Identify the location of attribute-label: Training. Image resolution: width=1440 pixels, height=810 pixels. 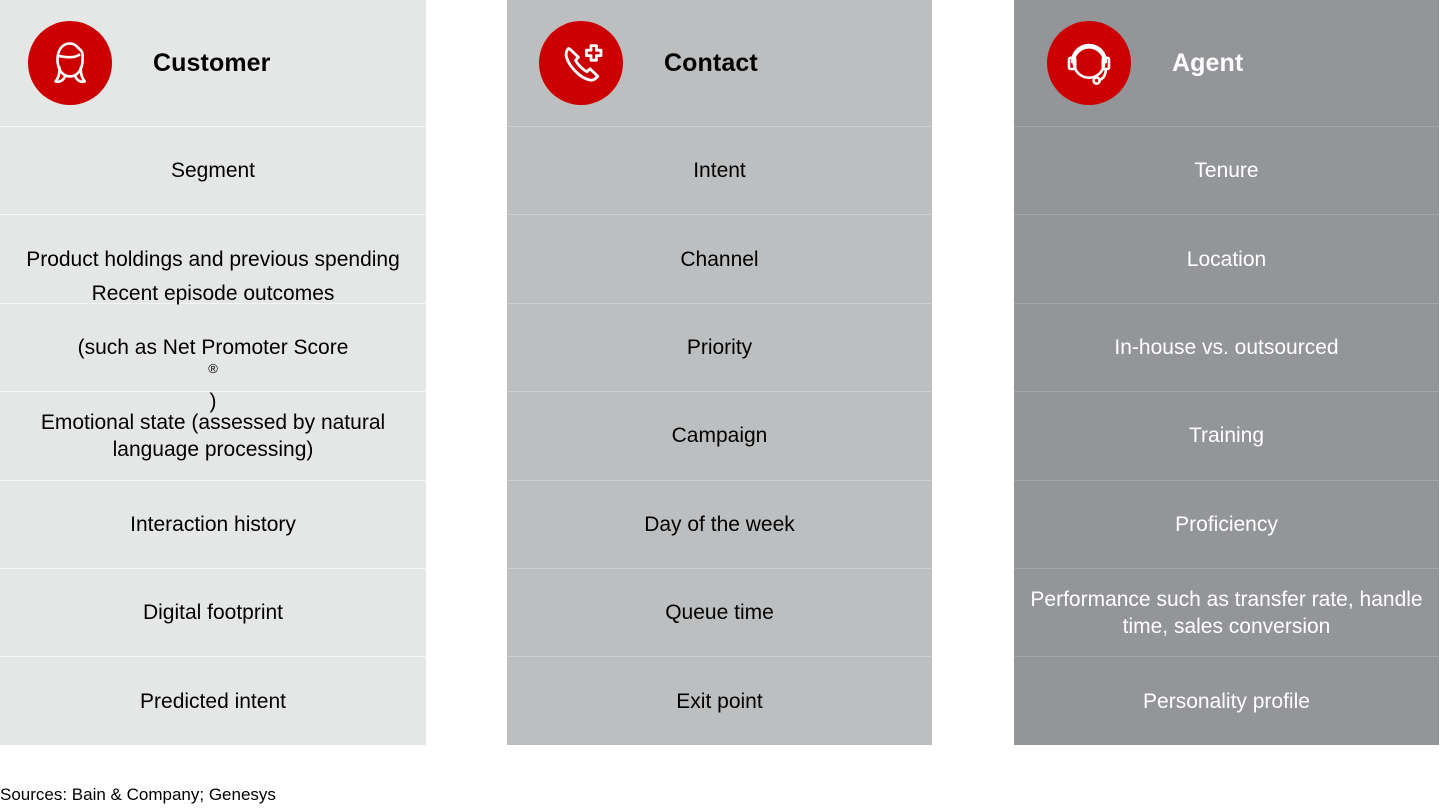
(1226, 436).